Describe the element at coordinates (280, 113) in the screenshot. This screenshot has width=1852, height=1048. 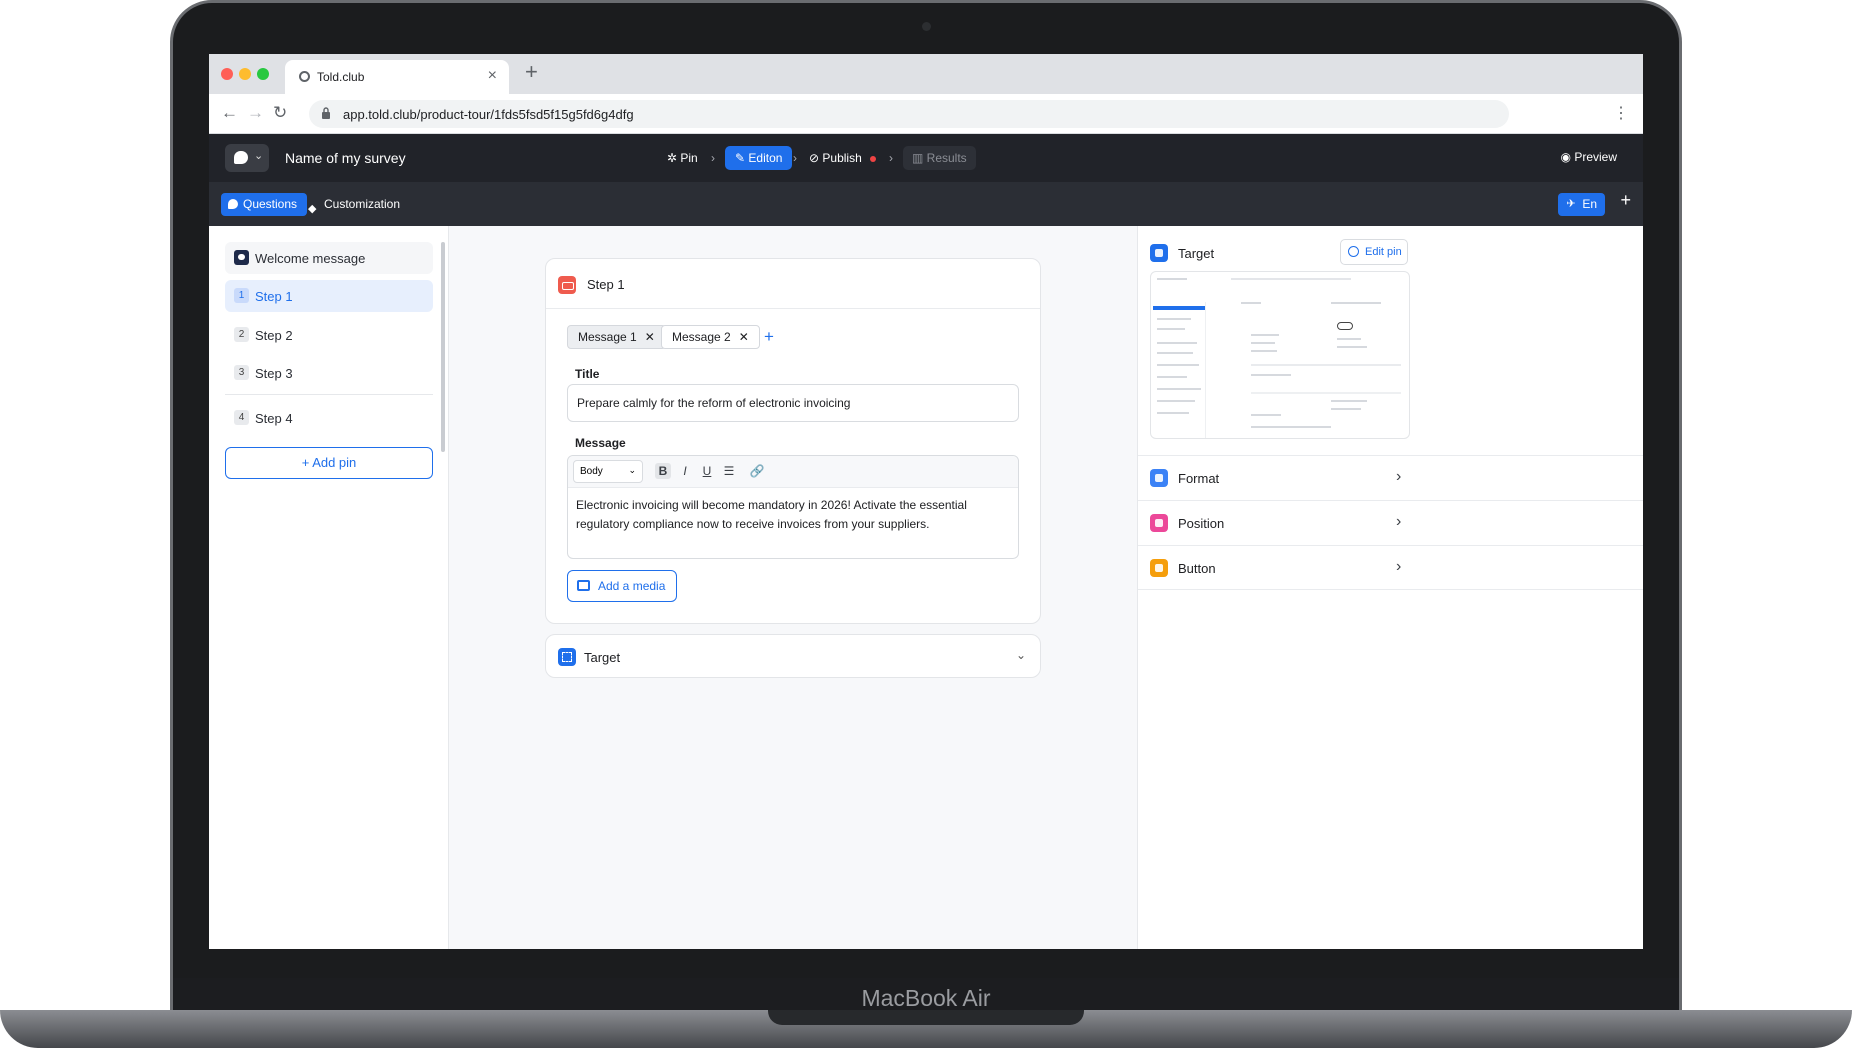
I see `reload-icon: ↻` at that location.